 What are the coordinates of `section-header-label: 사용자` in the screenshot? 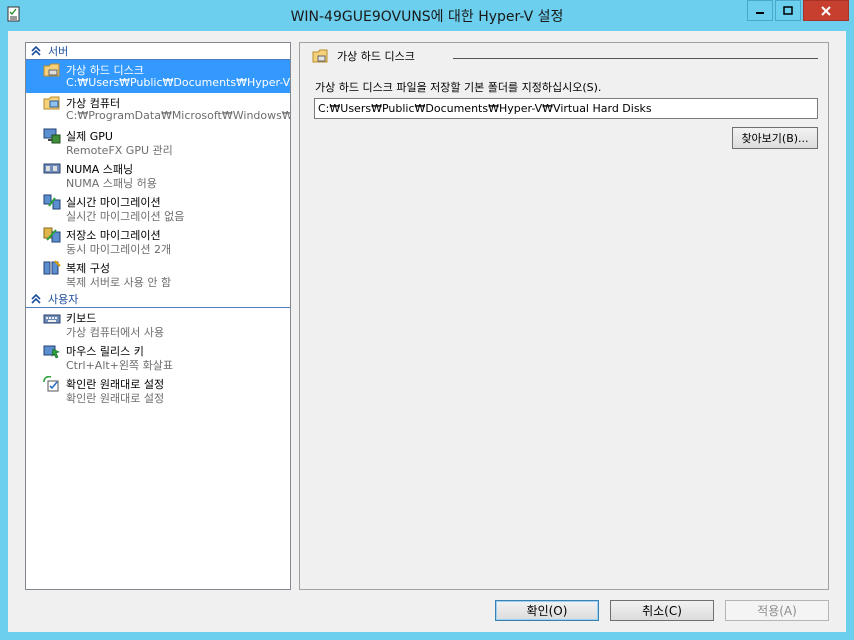 It's located at (63, 299).